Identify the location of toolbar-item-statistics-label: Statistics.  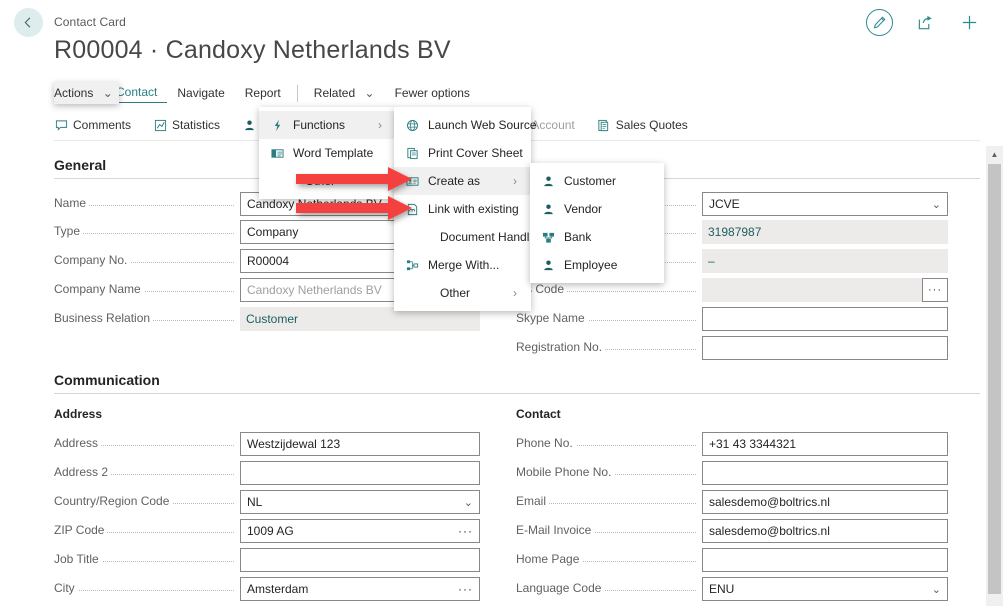
(196, 125).